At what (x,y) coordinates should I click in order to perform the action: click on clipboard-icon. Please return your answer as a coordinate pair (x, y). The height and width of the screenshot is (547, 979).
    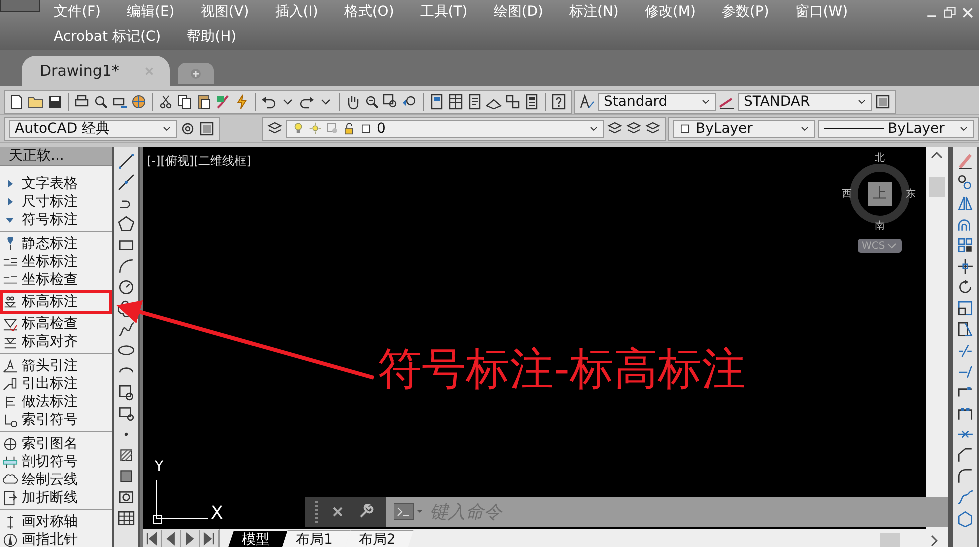
    Looking at the image, I should click on (204, 102).